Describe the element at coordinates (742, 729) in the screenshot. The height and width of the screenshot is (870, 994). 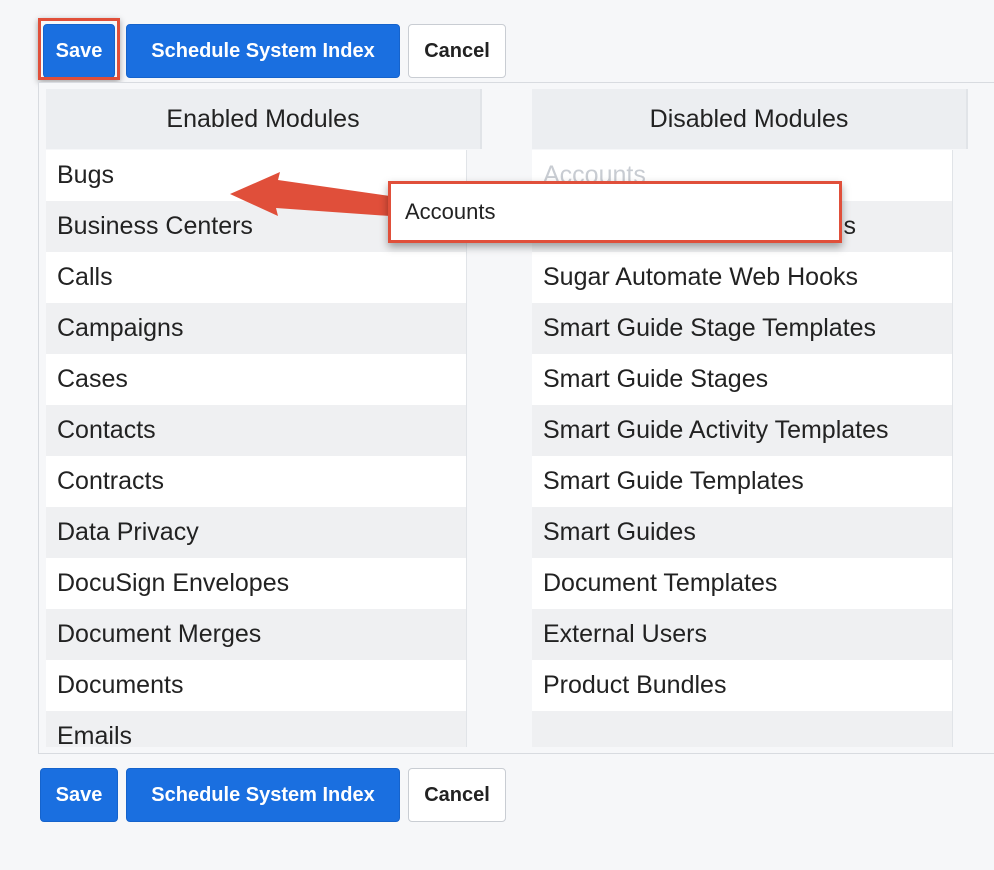
I see `disabled-module-row` at that location.